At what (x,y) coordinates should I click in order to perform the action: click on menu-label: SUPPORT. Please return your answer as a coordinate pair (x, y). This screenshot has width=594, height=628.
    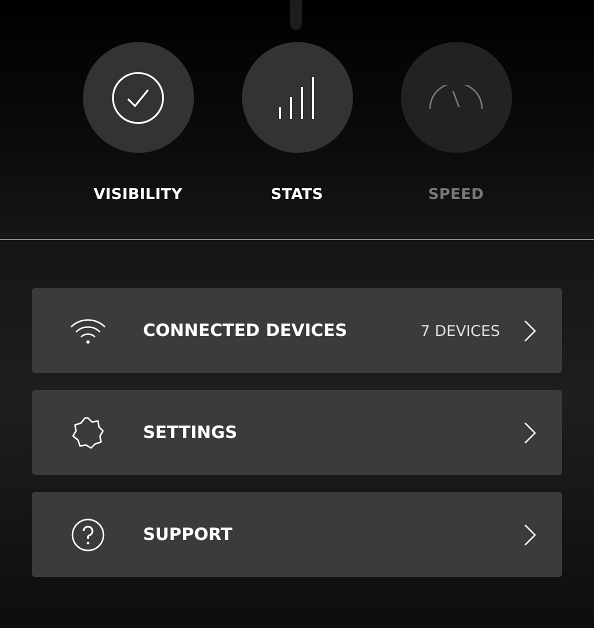
    Looking at the image, I should click on (188, 534).